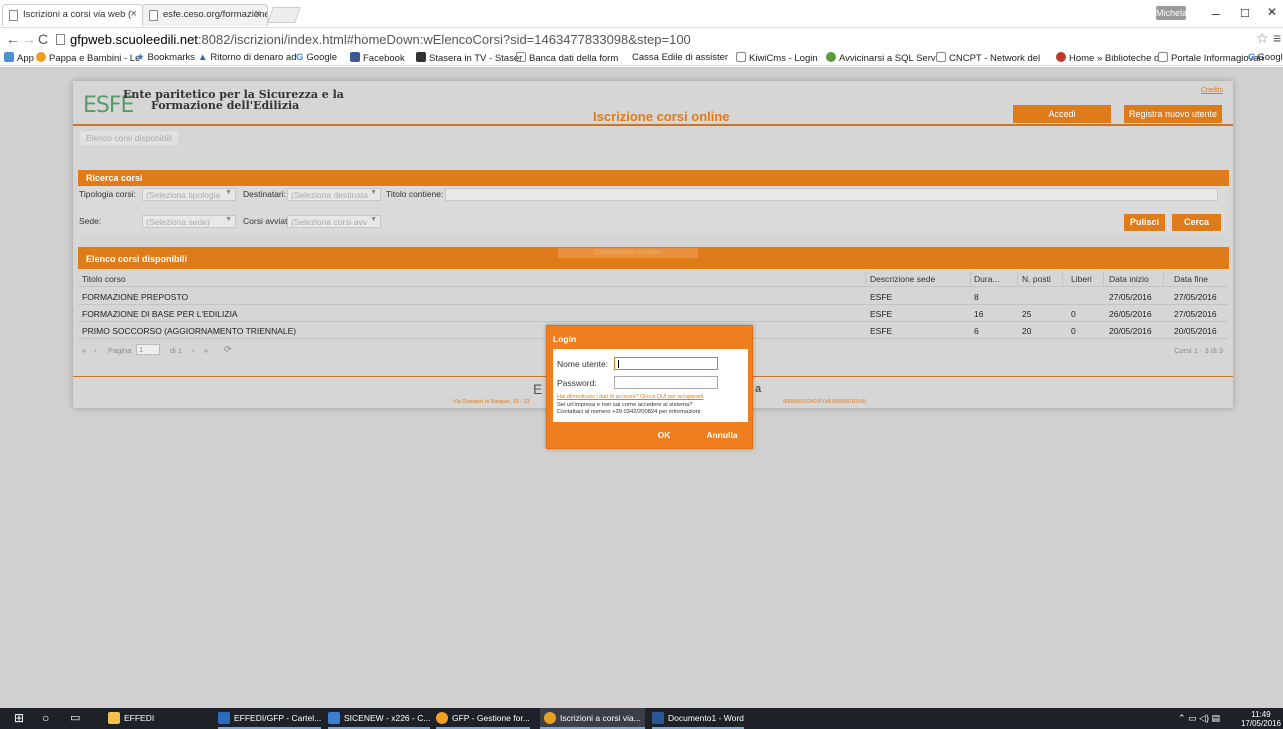 The height and width of the screenshot is (729, 1283). Describe the element at coordinates (1198, 350) in the screenshot. I see `pager-summary: Corsi 1 - 3 di 3` at that location.